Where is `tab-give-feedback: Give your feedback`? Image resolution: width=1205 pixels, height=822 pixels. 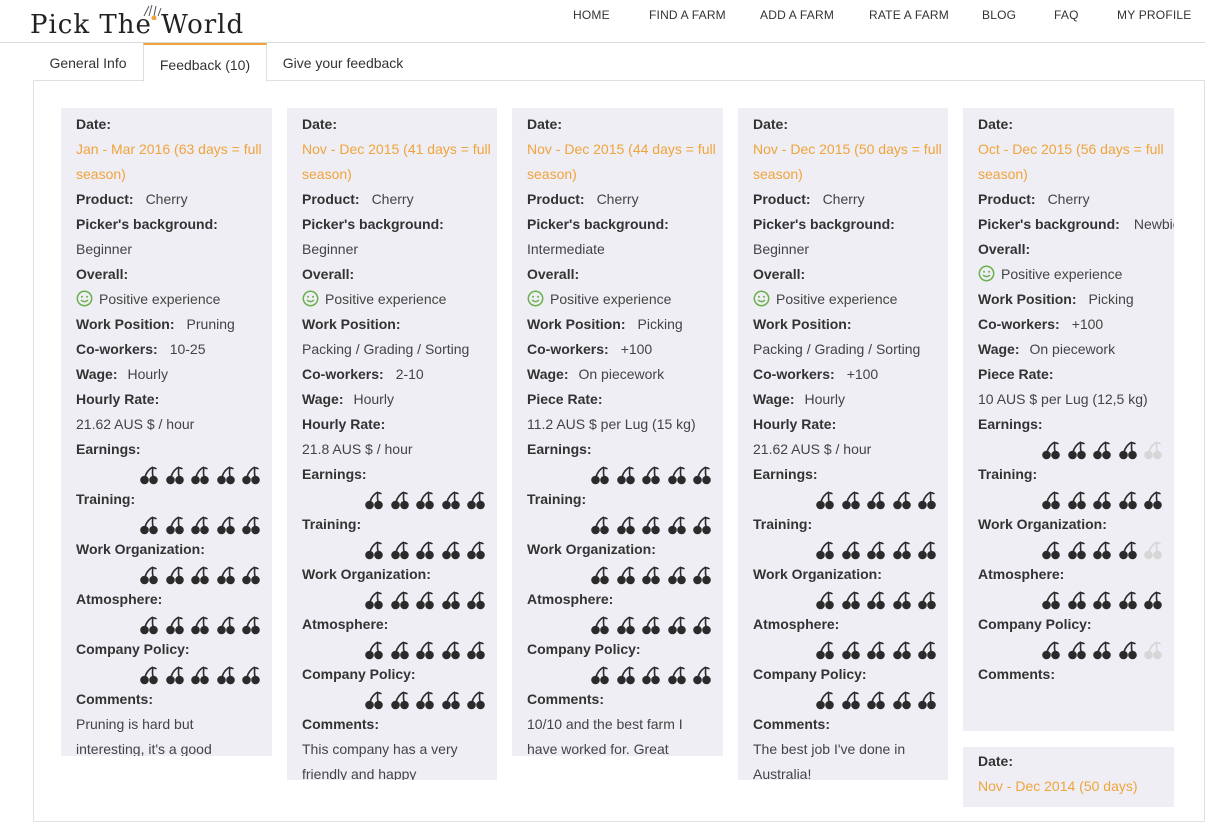
tab-give-feedback: Give your feedback is located at coordinates (343, 61).